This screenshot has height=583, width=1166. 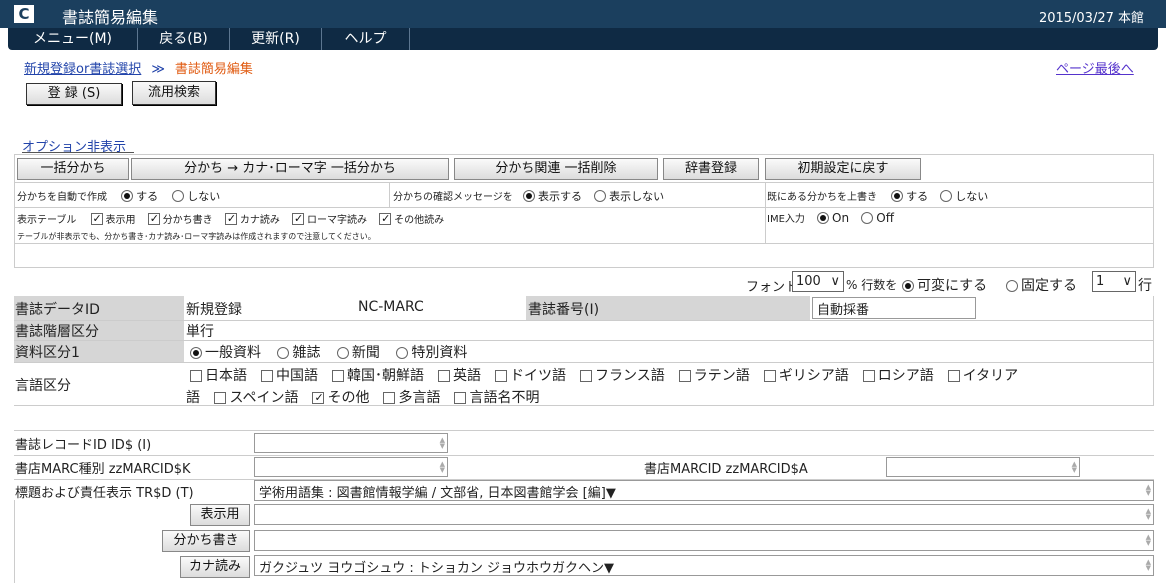 What do you see at coordinates (1012, 286) in the screenshot?
I see `fixed-rows-radio` at bounding box center [1012, 286].